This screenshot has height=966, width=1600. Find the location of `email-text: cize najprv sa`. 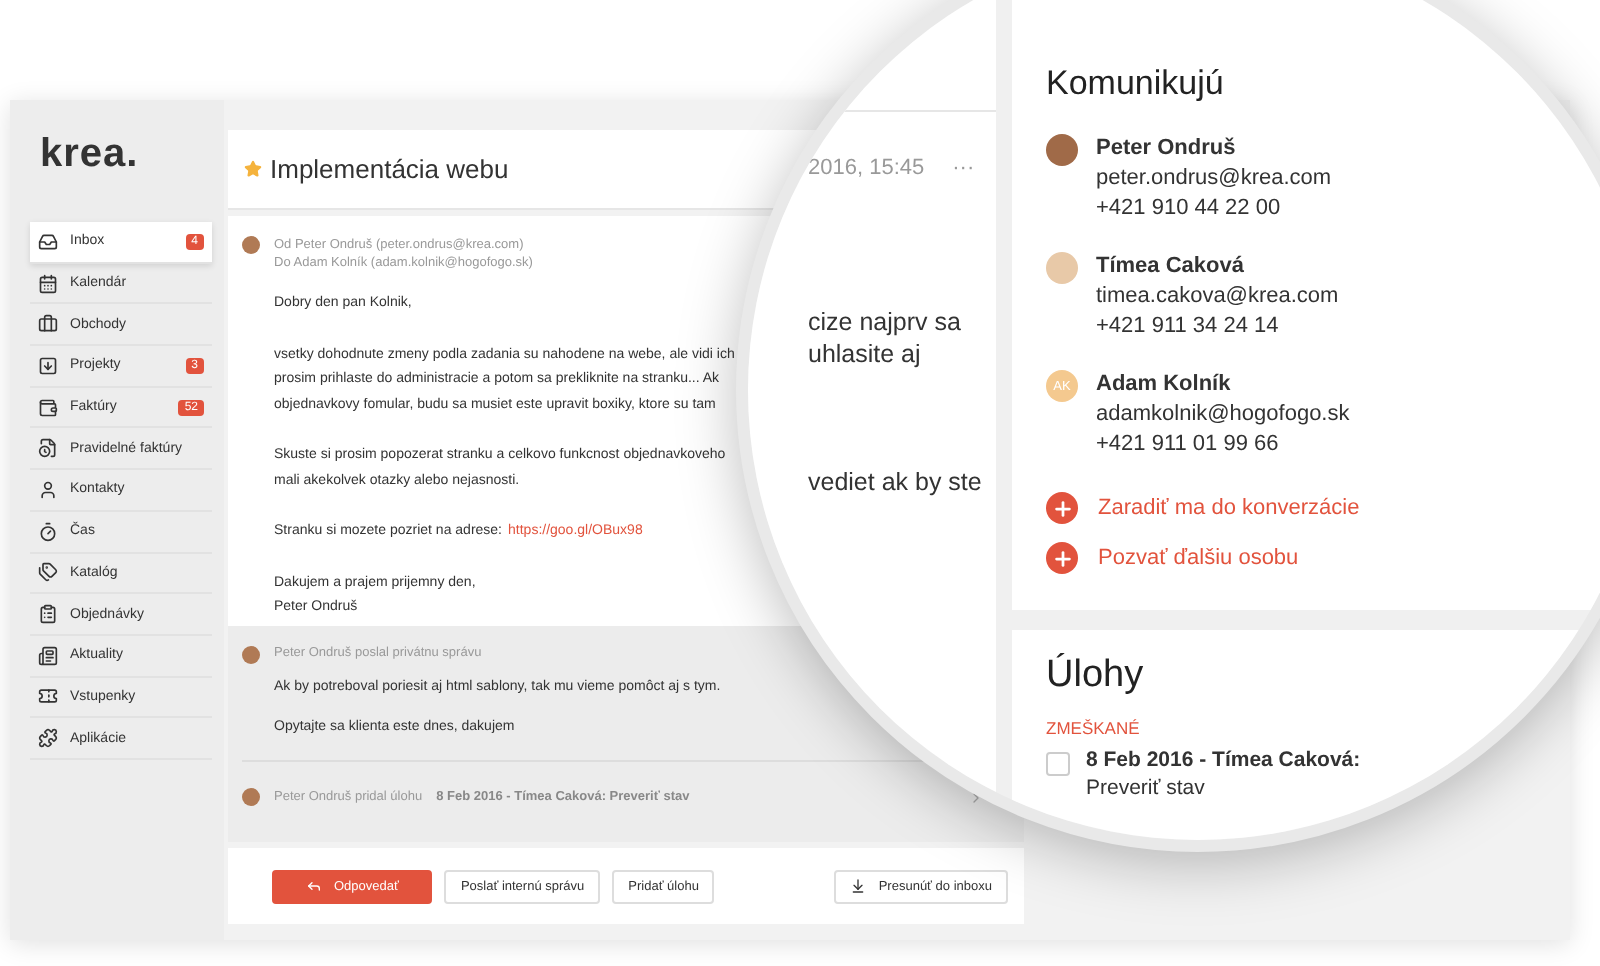

email-text: cize najprv sa is located at coordinates (885, 322).